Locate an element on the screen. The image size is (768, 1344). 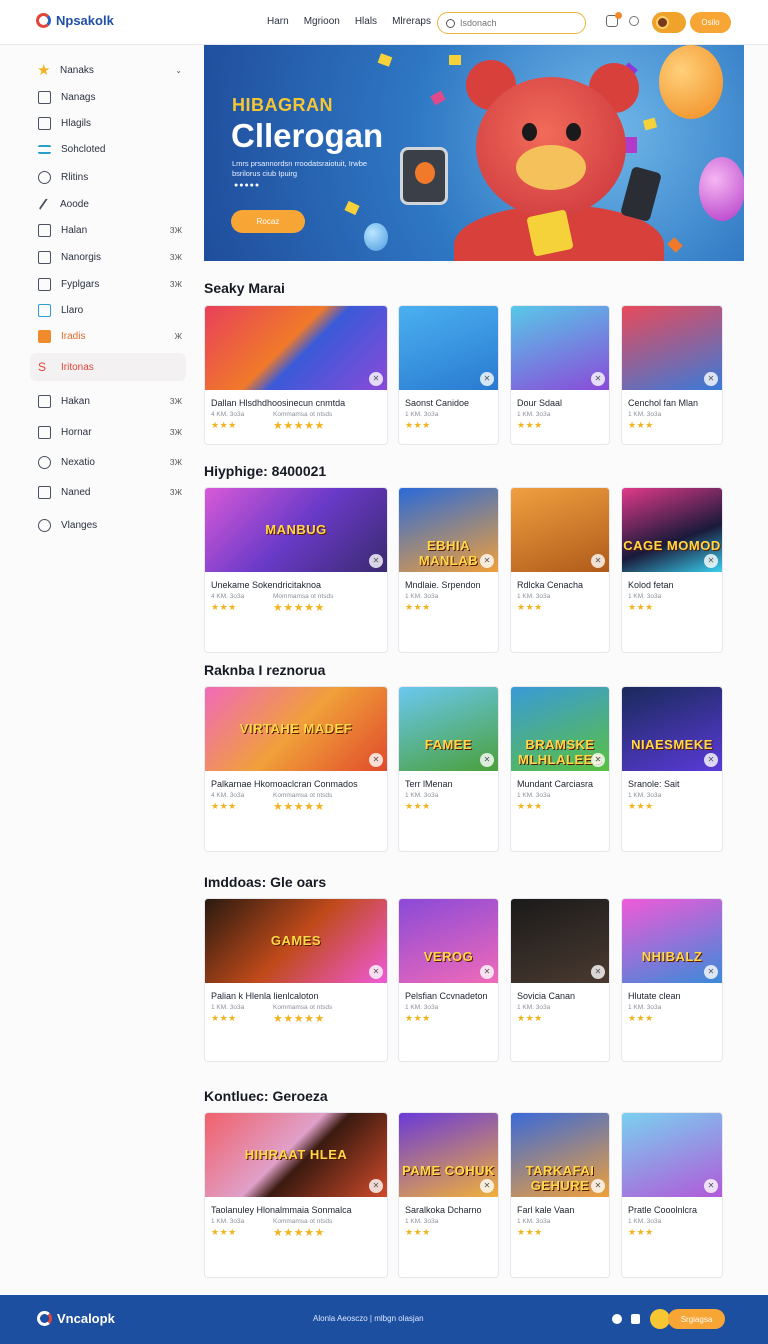
sidebar-item-3: Hlagils is located at coordinates (108, 123).